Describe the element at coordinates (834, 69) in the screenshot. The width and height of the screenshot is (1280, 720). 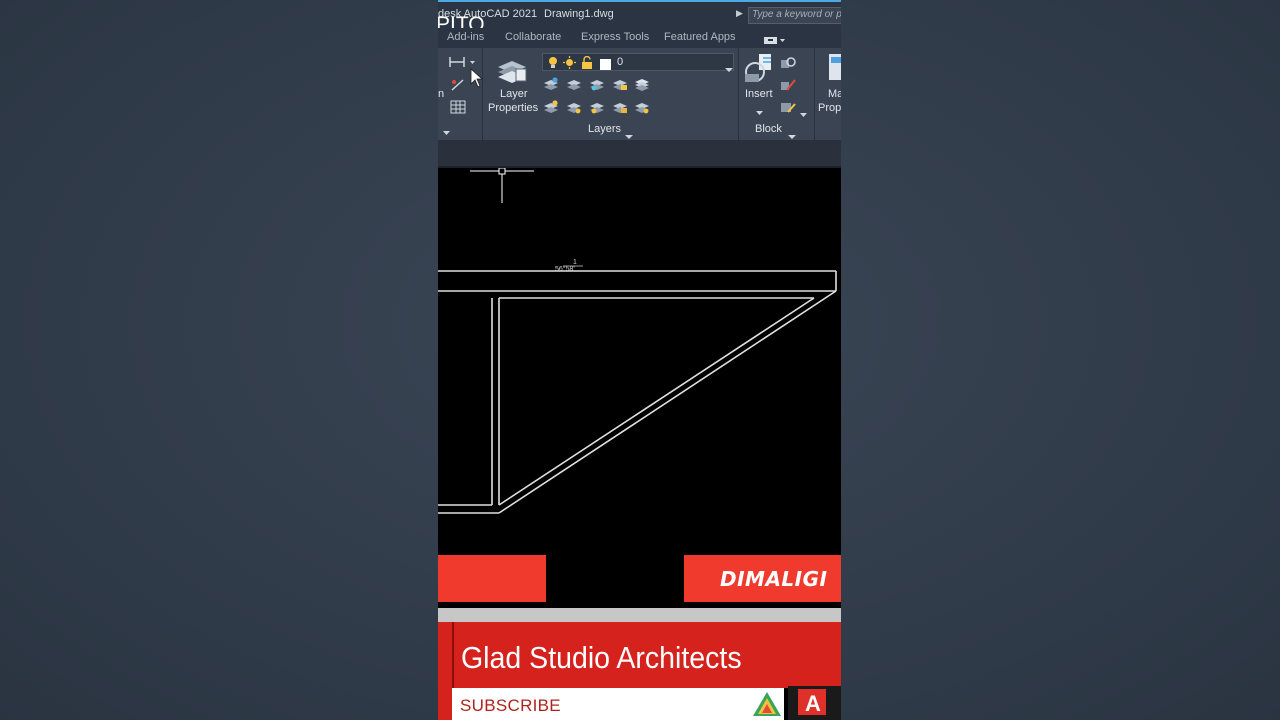
I see `match-properties-icon` at that location.